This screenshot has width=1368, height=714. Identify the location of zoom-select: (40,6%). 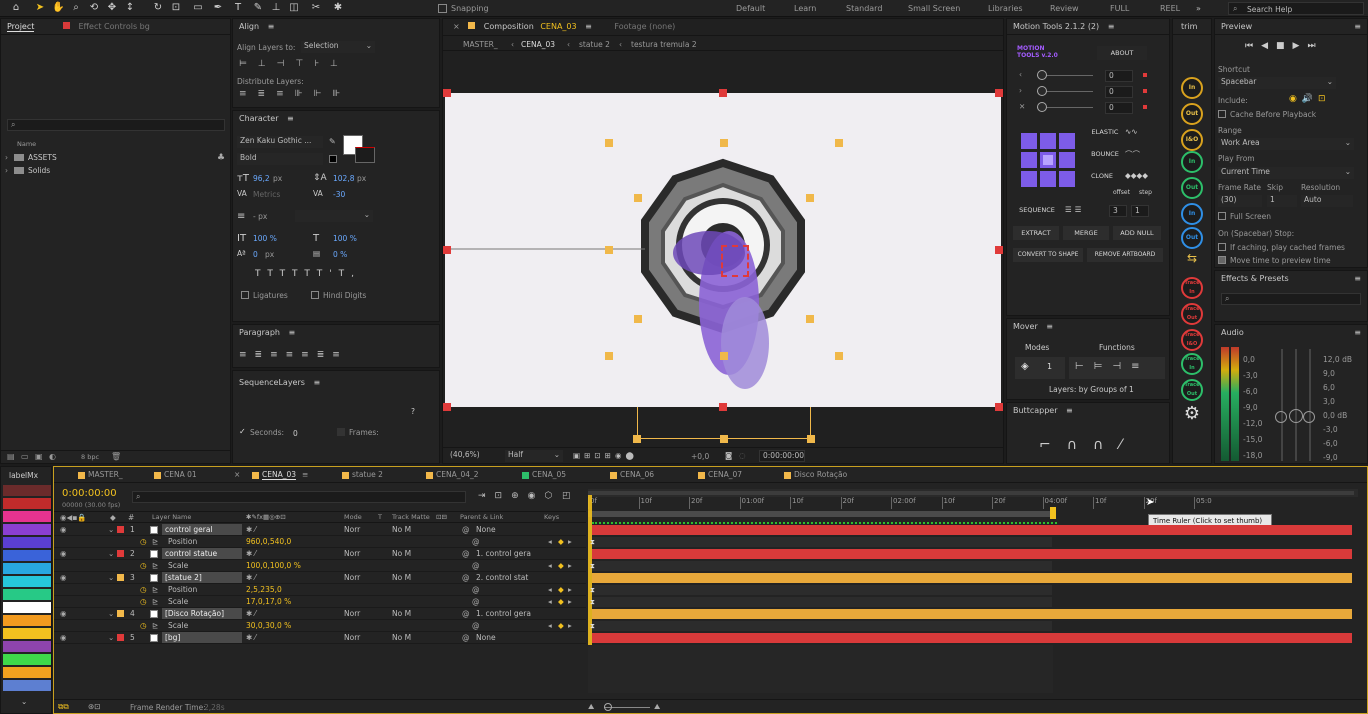
(467, 456).